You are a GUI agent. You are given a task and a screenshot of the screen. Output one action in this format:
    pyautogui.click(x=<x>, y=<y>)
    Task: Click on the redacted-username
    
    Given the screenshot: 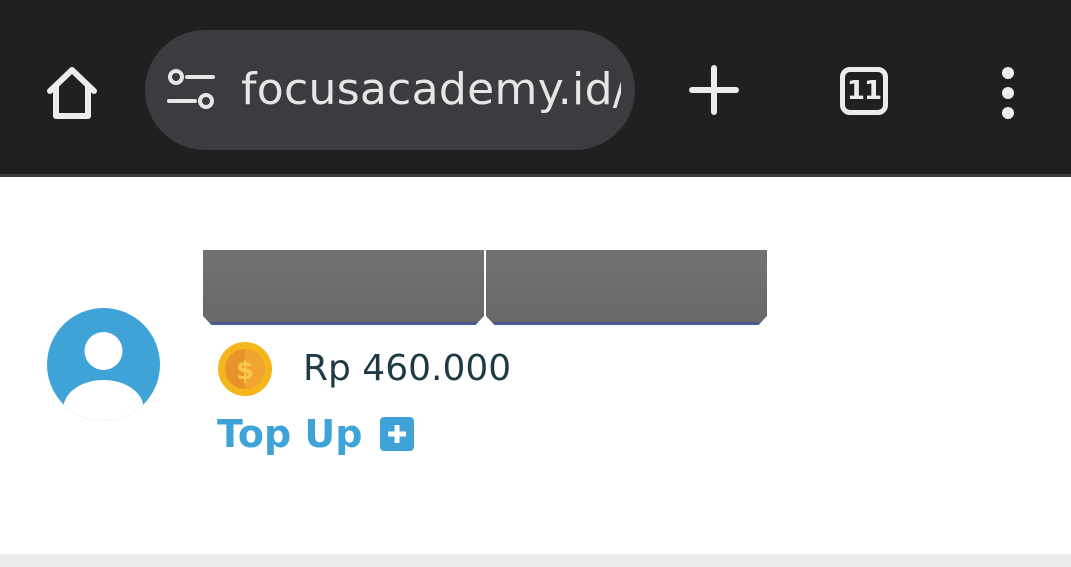 What is the action you would take?
    pyautogui.click(x=485, y=287)
    